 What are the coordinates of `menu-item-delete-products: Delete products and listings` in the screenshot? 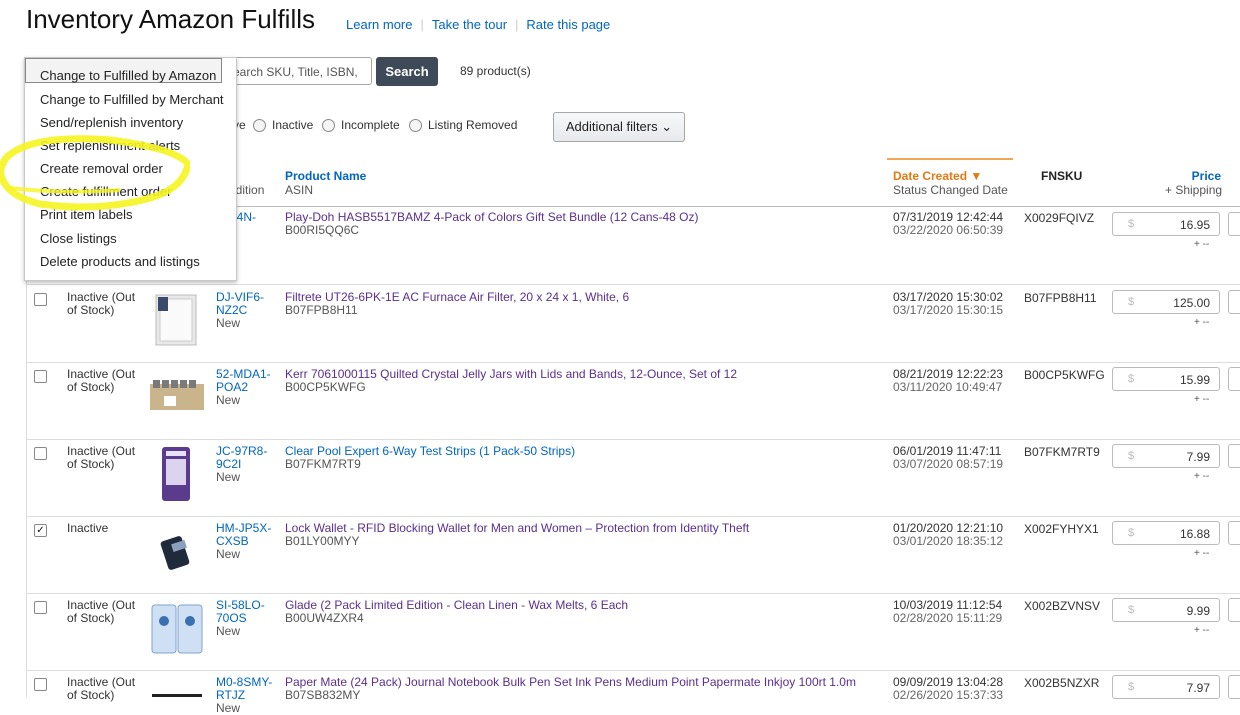 It's located at (120, 261).